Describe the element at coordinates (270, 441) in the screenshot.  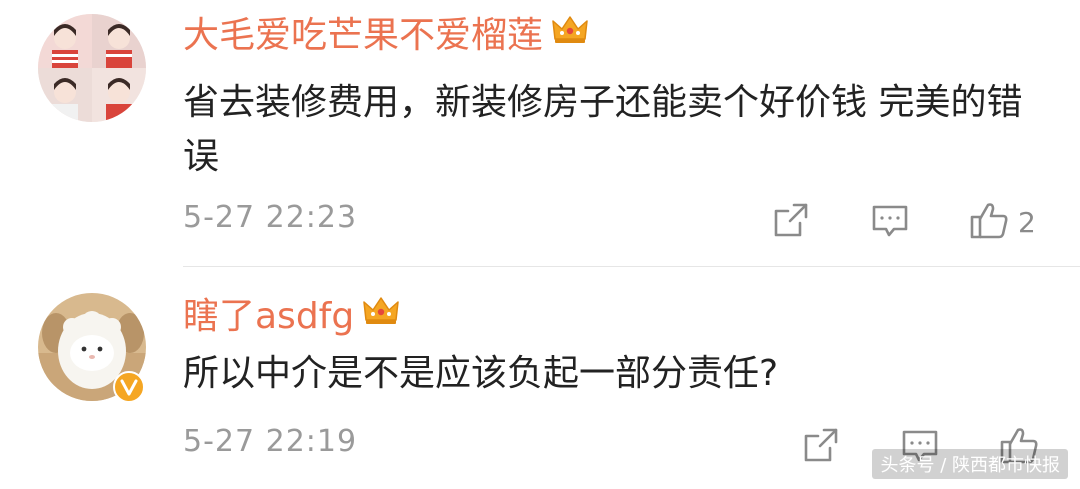
I see `timestamp: 5-27 22:19` at that location.